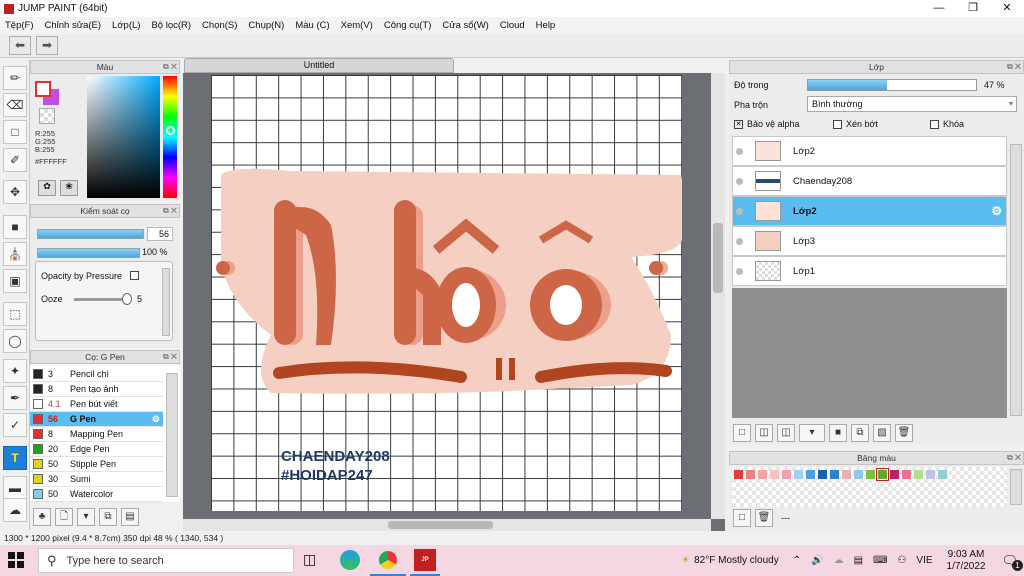 This screenshot has width=1024, height=576. I want to click on brush-size-slider, so click(90, 234).